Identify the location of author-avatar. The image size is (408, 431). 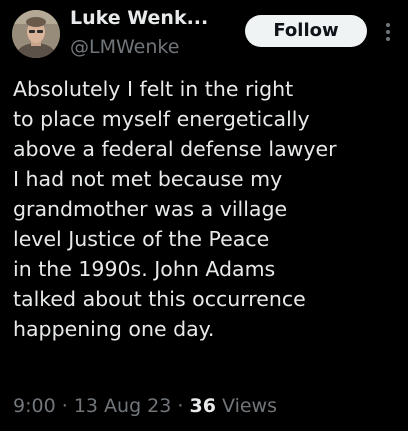
(36, 34).